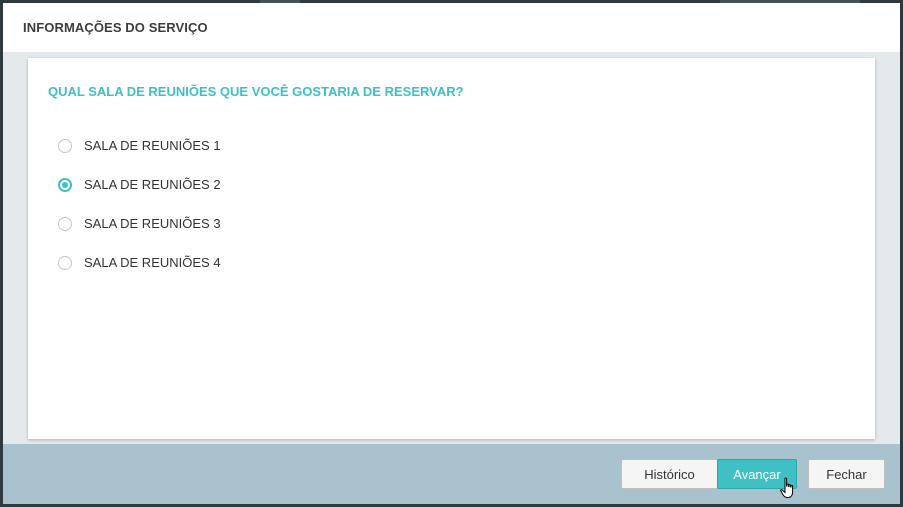 The height and width of the screenshot is (507, 903). What do you see at coordinates (139, 273) in the screenshot?
I see `room-option-4: SALA DE REUNIÕES 4` at bounding box center [139, 273].